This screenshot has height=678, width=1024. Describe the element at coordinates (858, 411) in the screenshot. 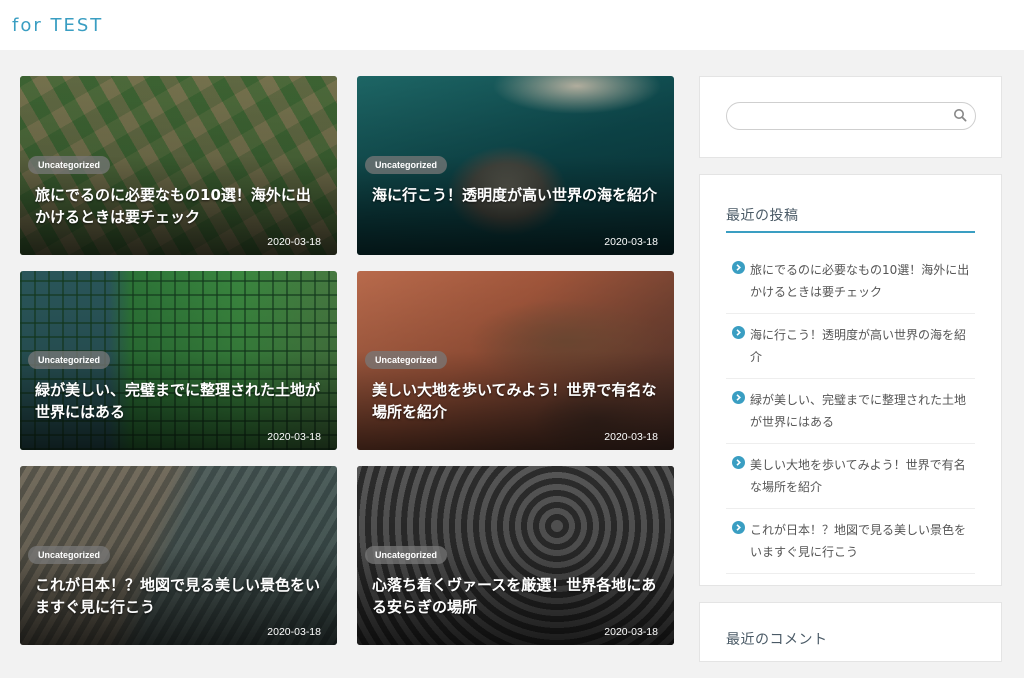

I see `recent-post-title: 緑が美しい、完璧までに整理された土地が世界にはある` at that location.